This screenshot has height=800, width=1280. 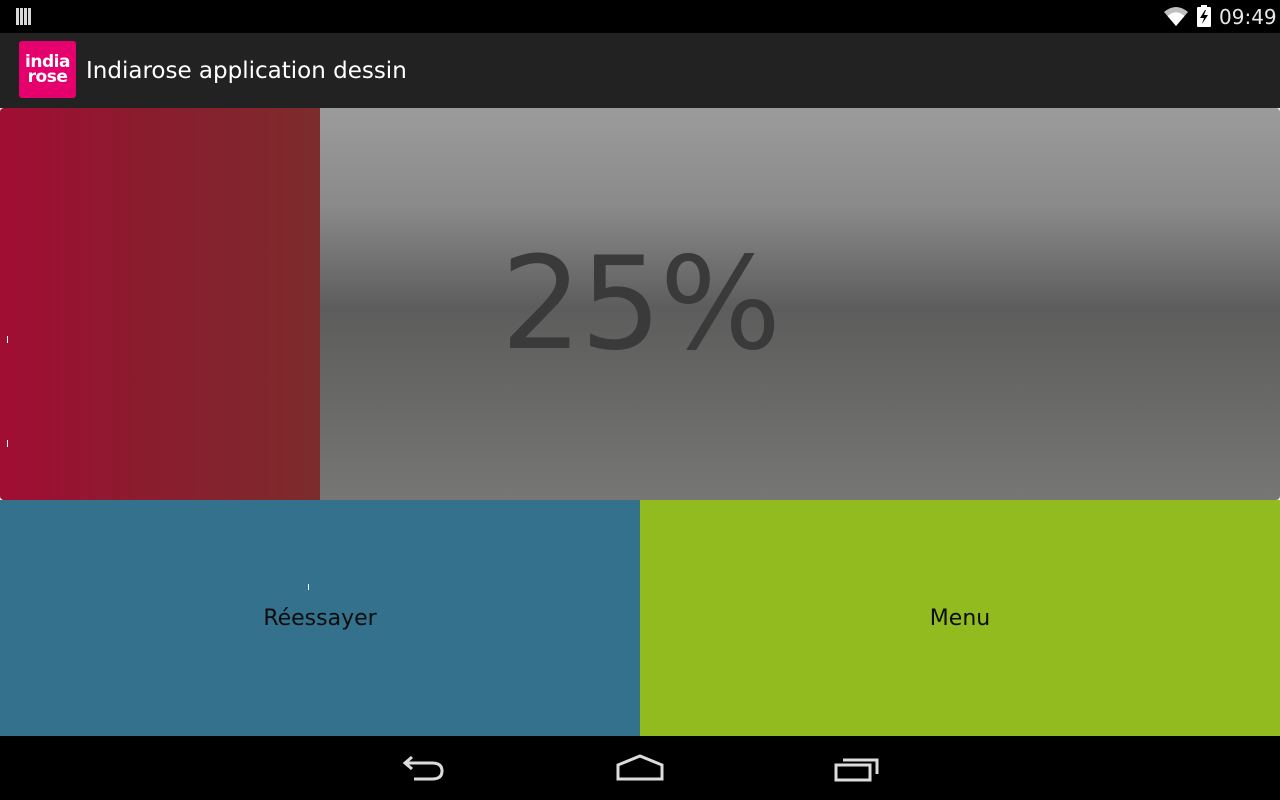 I want to click on status-bar: 09:49, so click(x=640, y=16).